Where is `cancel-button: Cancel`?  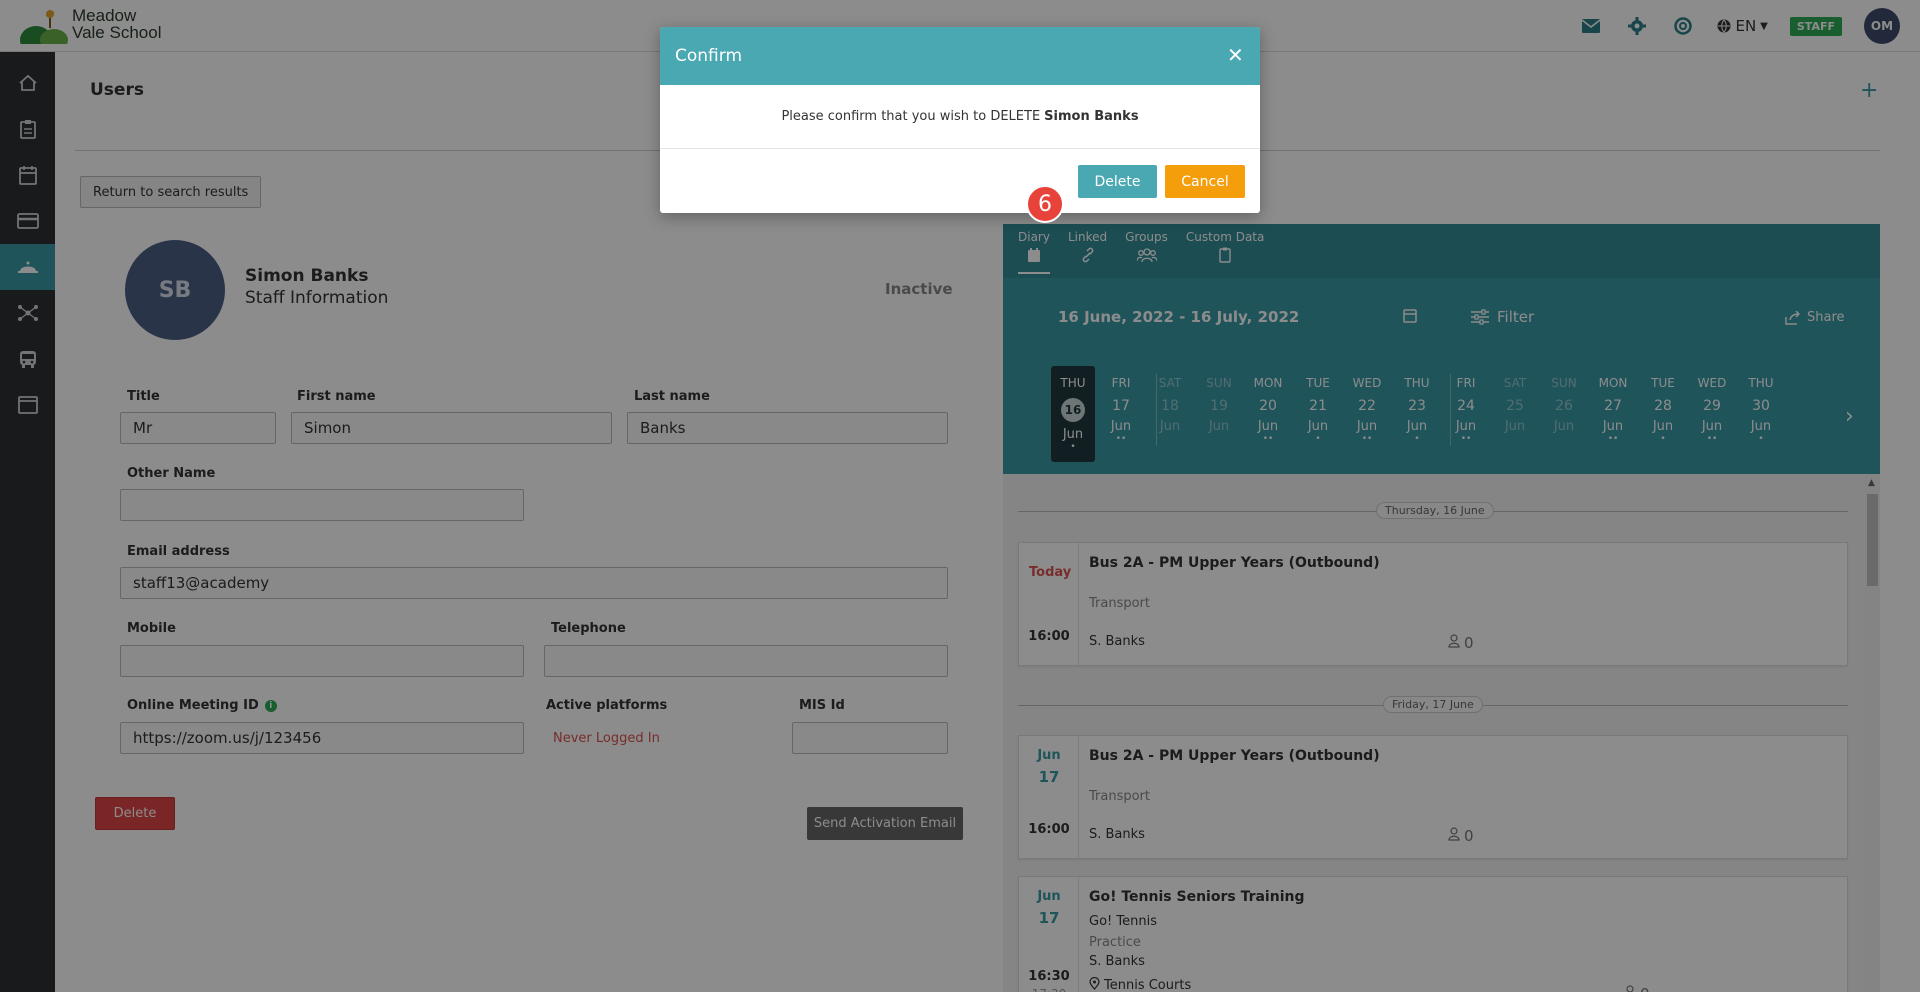
cancel-button: Cancel is located at coordinates (1205, 181).